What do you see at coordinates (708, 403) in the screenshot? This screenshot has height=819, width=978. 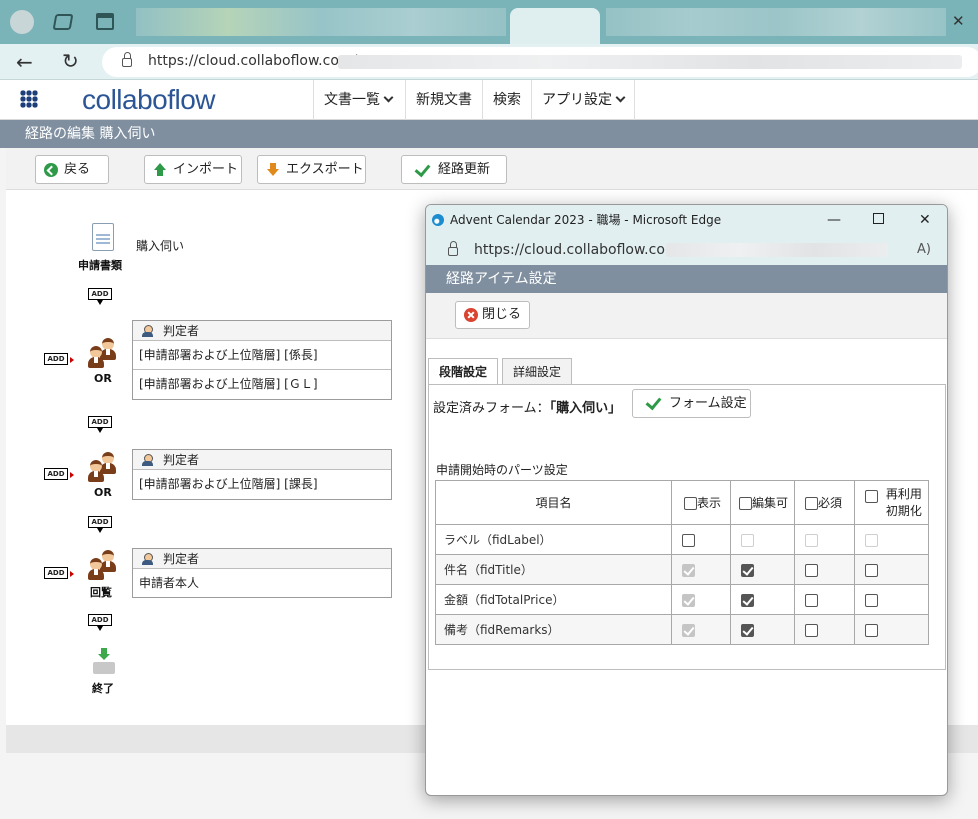 I see `form-setting-button-label: フォーム設定` at bounding box center [708, 403].